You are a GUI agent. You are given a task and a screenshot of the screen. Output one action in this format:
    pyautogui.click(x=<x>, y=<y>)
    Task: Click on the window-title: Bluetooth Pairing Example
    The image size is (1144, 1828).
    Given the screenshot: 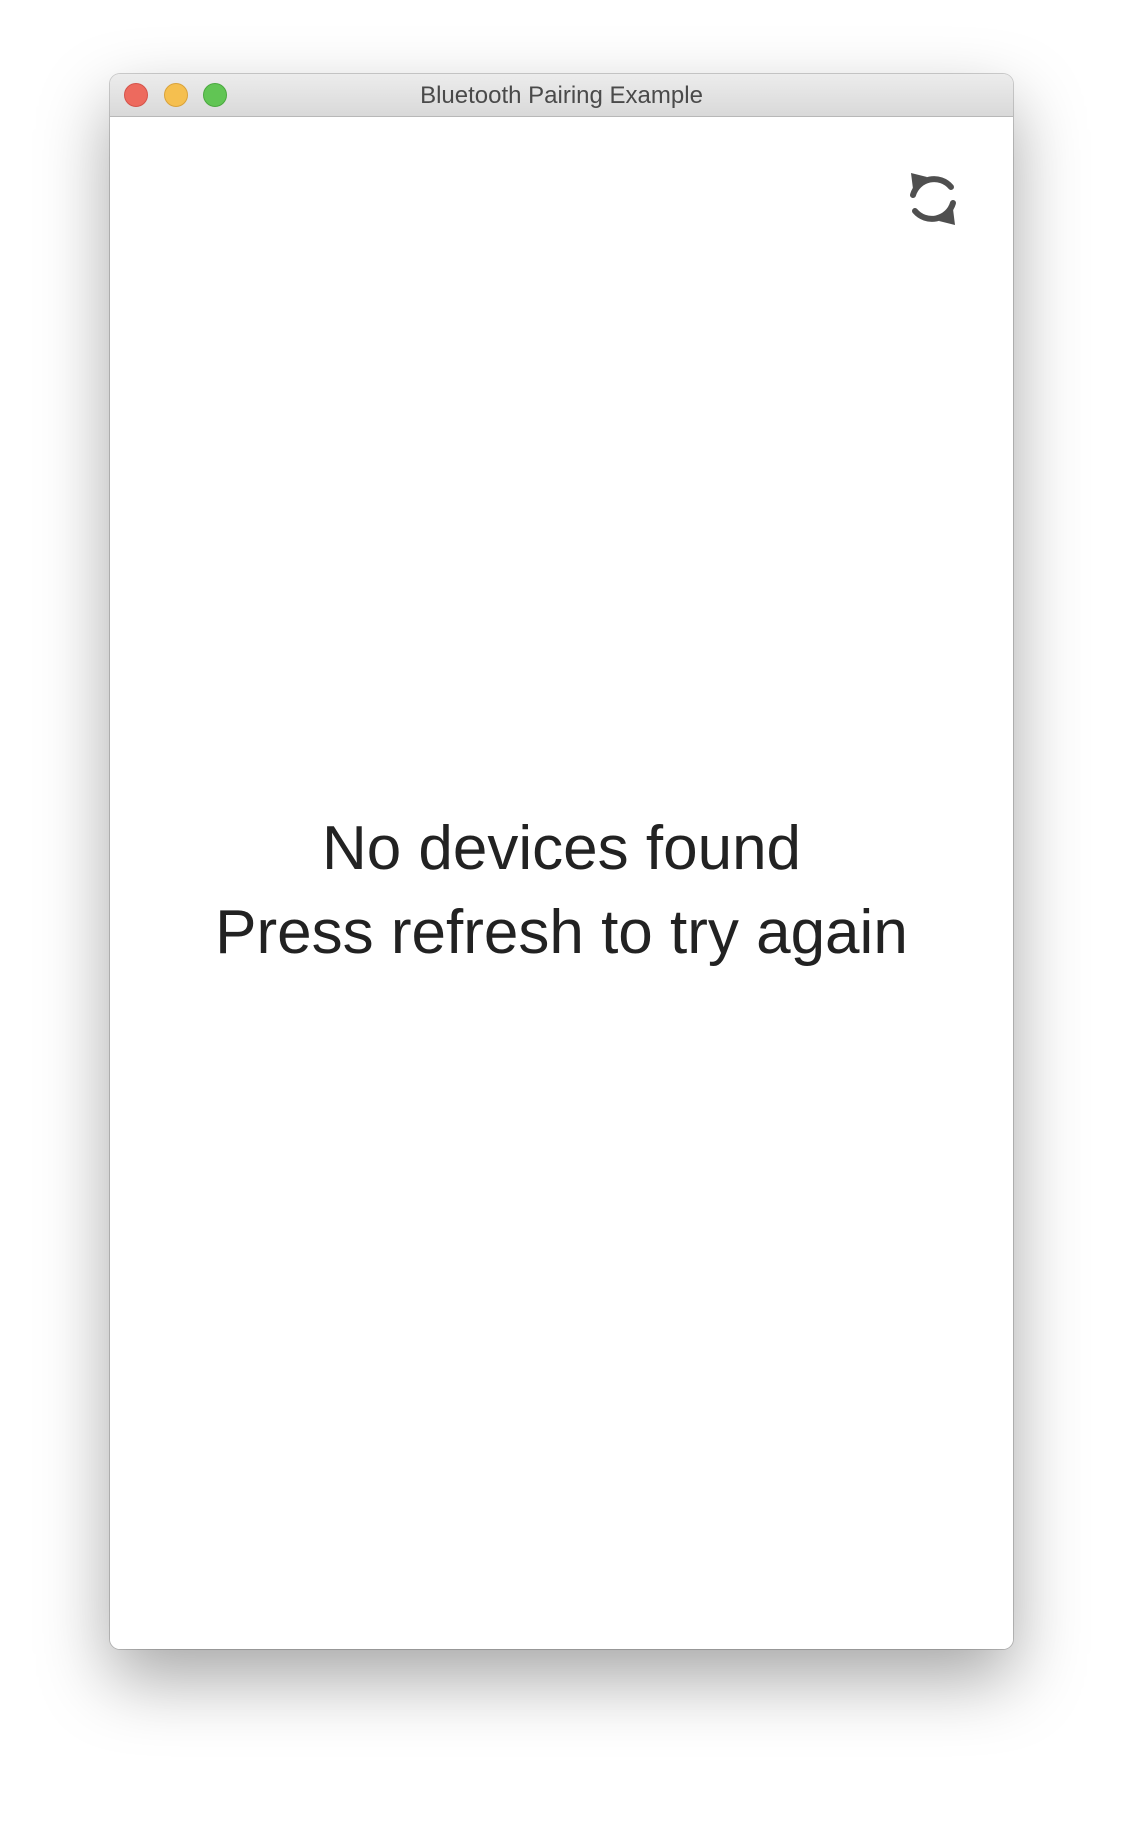 What is the action you would take?
    pyautogui.click(x=561, y=95)
    